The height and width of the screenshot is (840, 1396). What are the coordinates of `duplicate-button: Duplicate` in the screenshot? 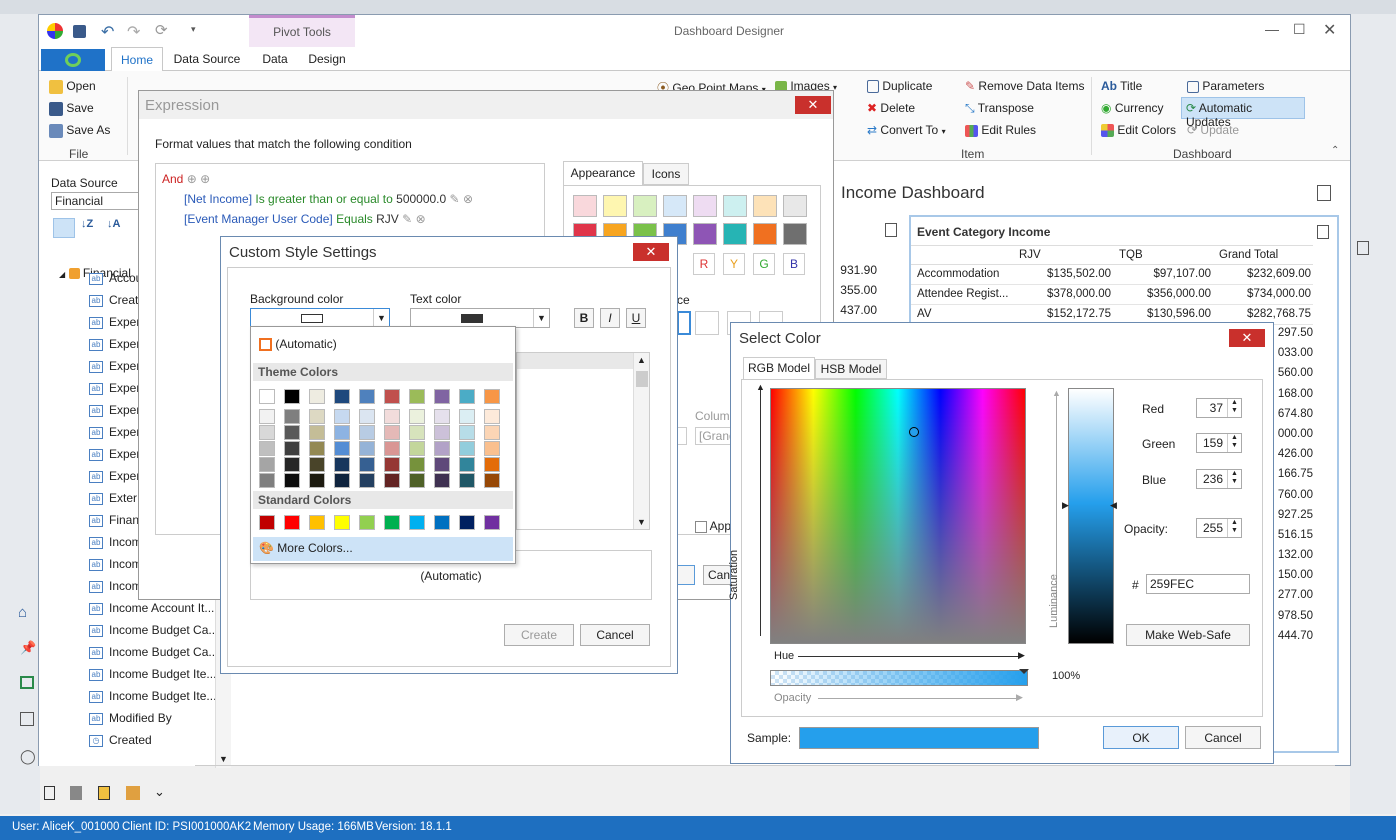 It's located at (899, 86).